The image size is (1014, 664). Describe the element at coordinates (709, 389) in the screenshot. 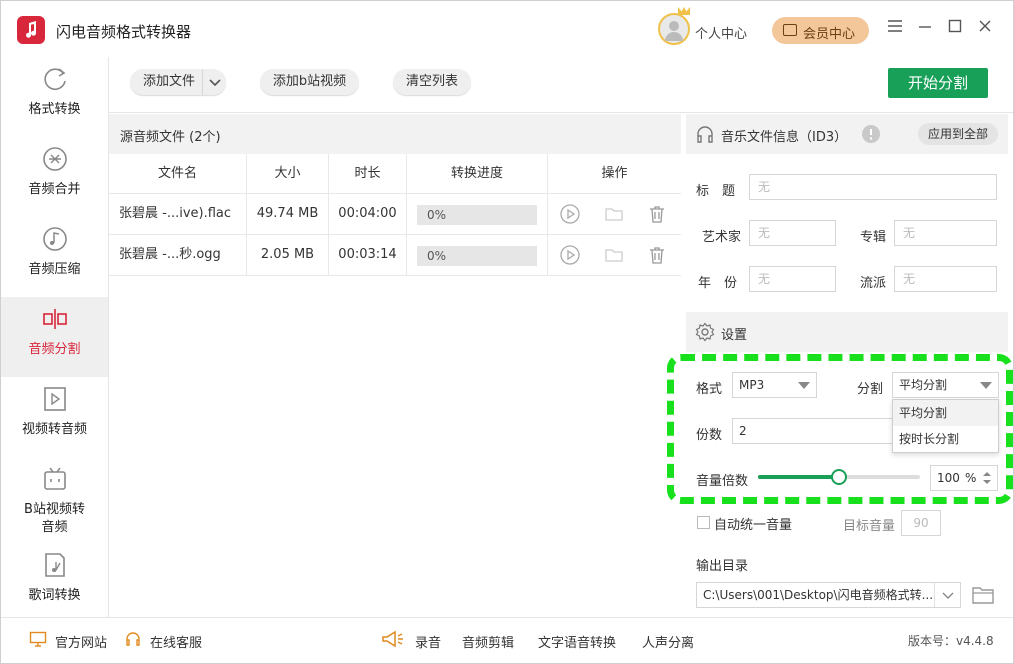

I see `format-label: 格式` at that location.